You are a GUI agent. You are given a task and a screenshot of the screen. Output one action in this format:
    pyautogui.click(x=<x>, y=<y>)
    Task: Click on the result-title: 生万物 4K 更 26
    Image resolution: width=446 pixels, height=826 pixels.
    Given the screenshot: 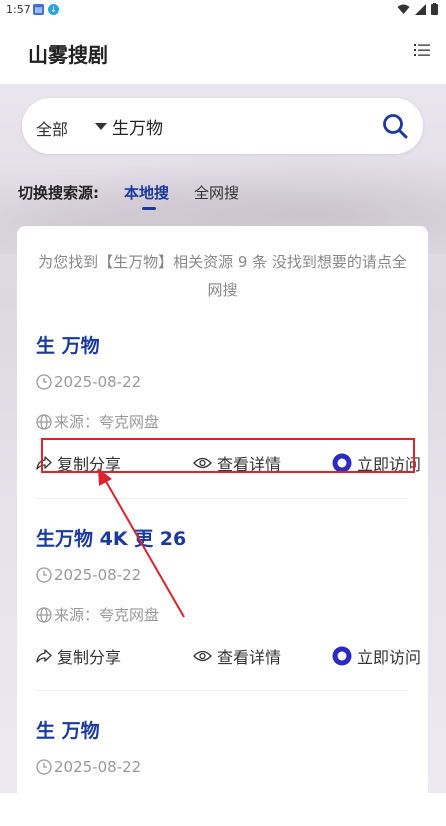 What is the action you would take?
    pyautogui.click(x=111, y=537)
    